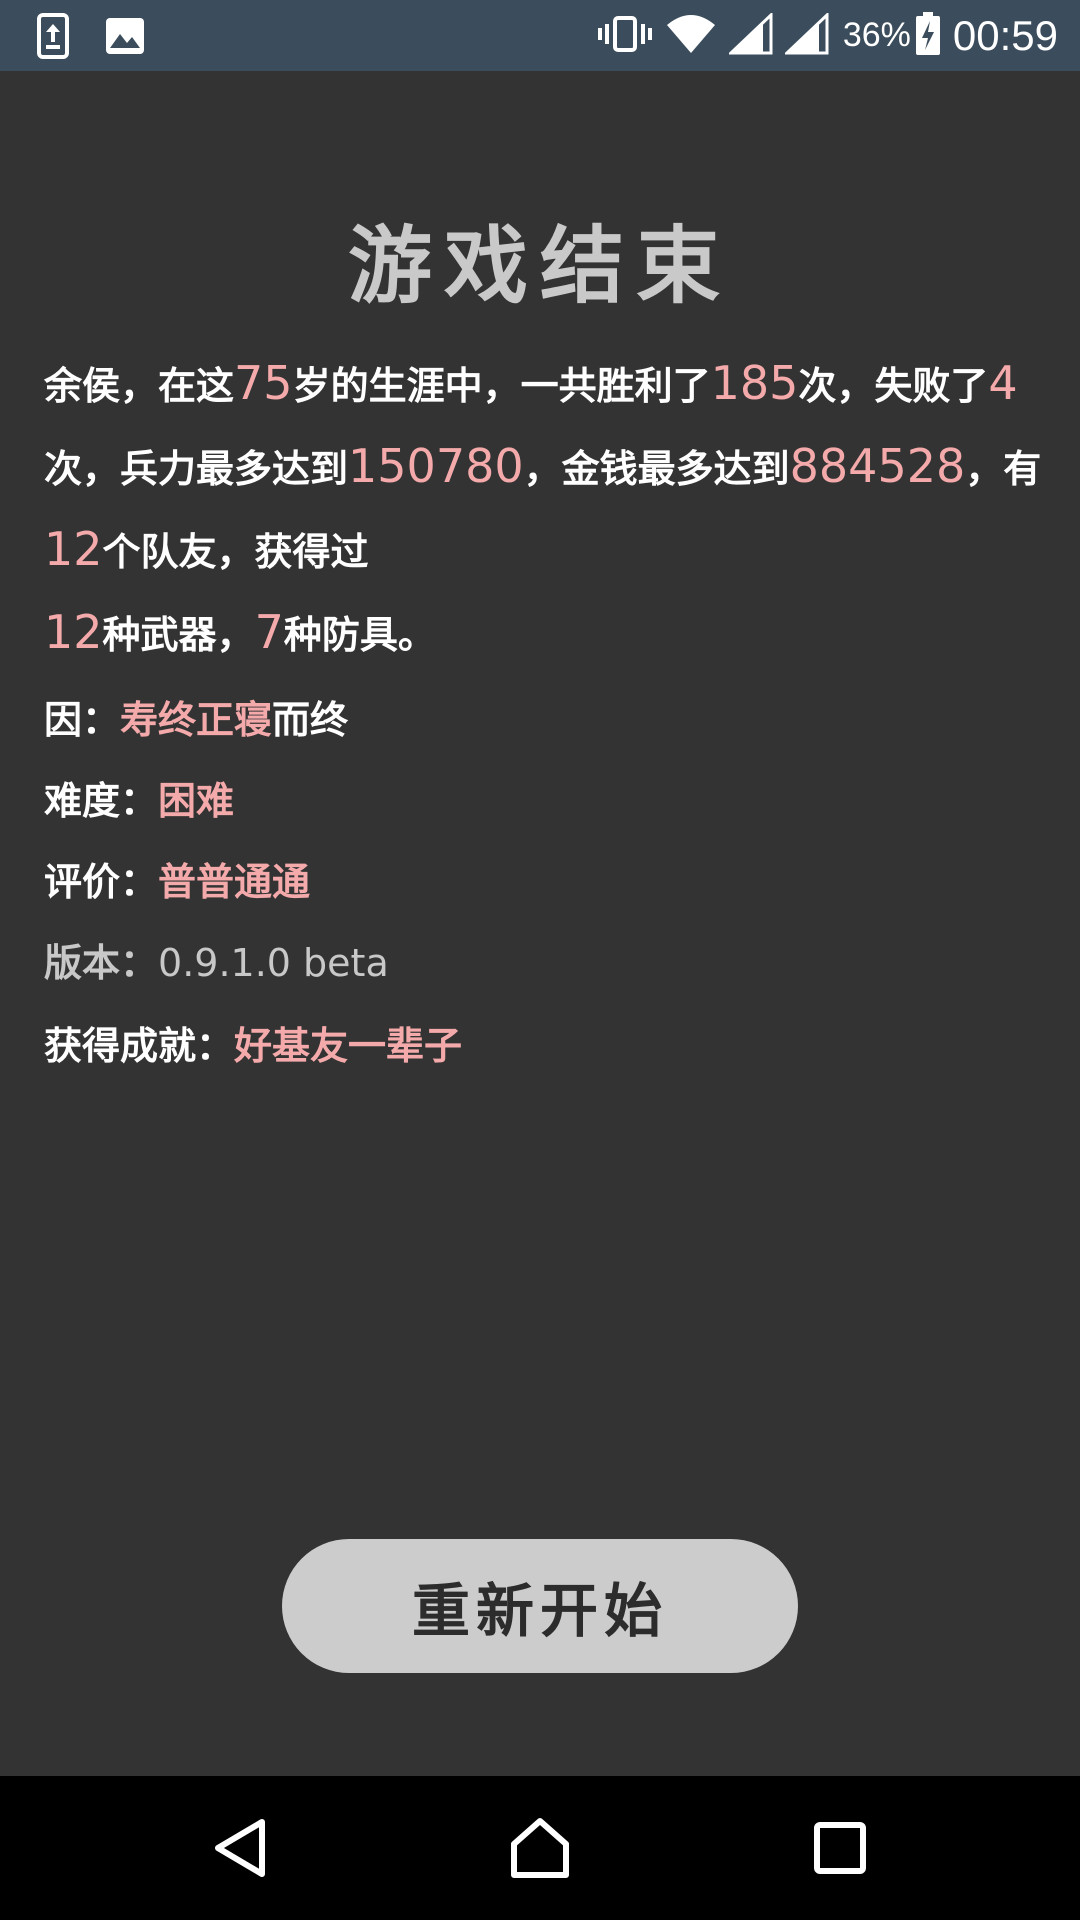 This screenshot has width=1080, height=1920. I want to click on summary-text: 余侯，在这, so click(139, 385).